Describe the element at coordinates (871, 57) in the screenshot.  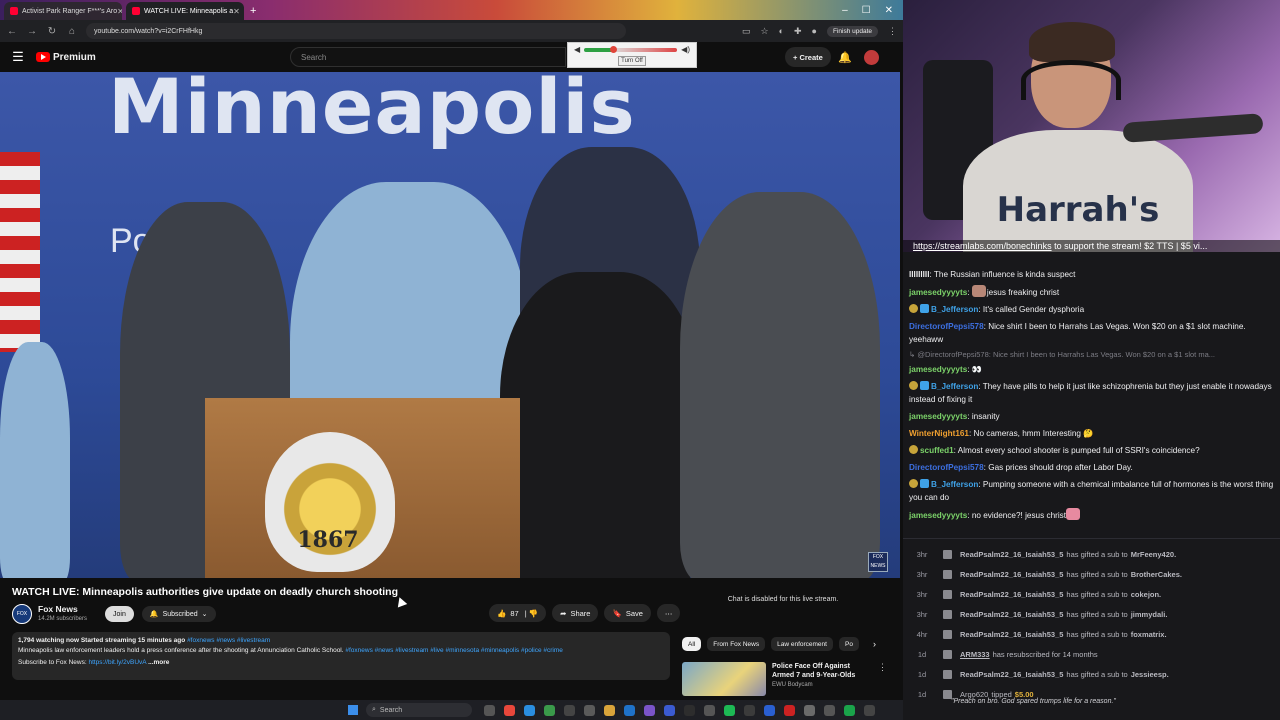
I see `account-avatar` at that location.